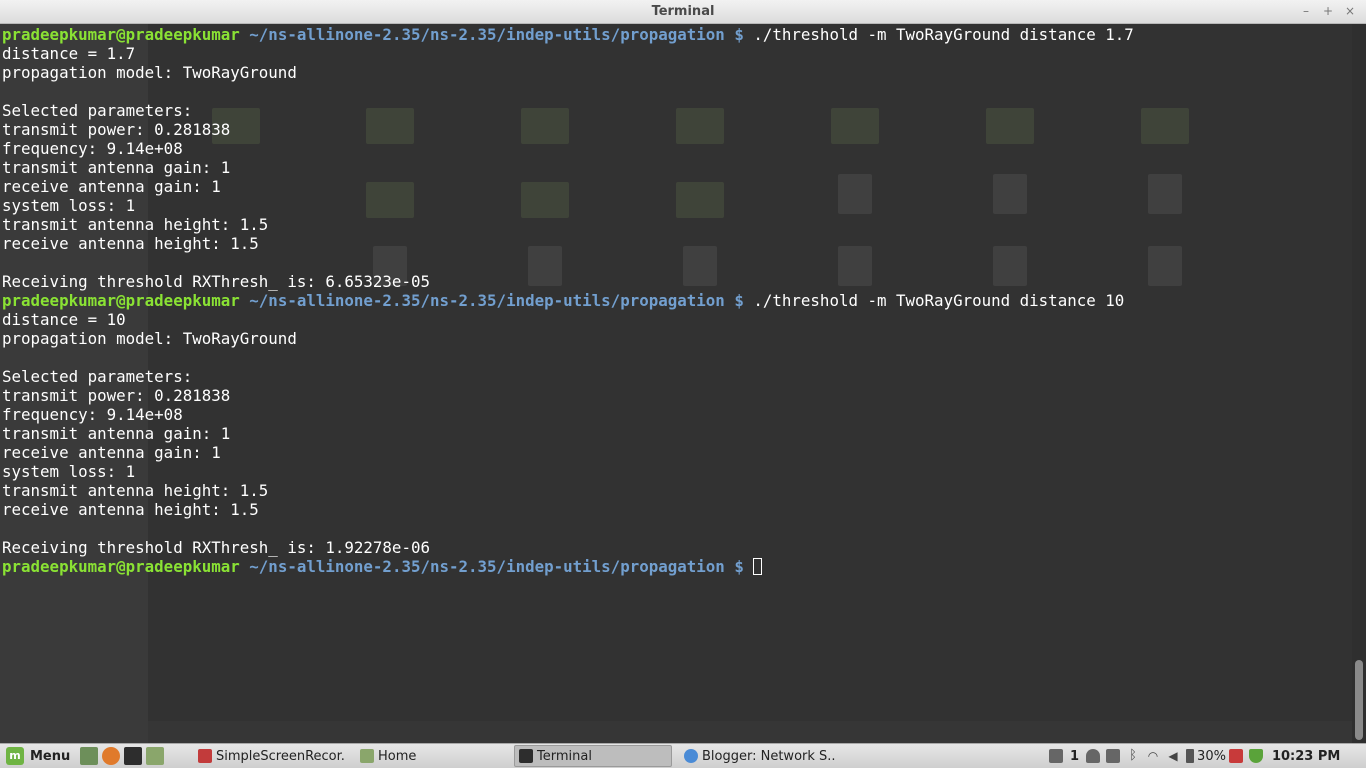 The height and width of the screenshot is (768, 1366). What do you see at coordinates (1306, 756) in the screenshot?
I see `clock: 10:23 PM` at bounding box center [1306, 756].